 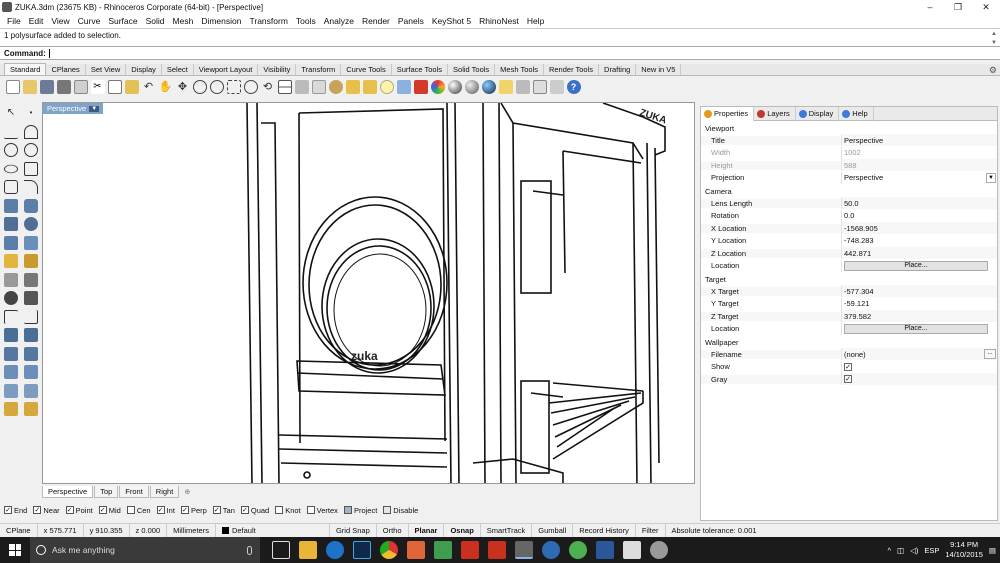 I want to click on viewport-title-tab: Perspective ▼, so click(x=73, y=108).